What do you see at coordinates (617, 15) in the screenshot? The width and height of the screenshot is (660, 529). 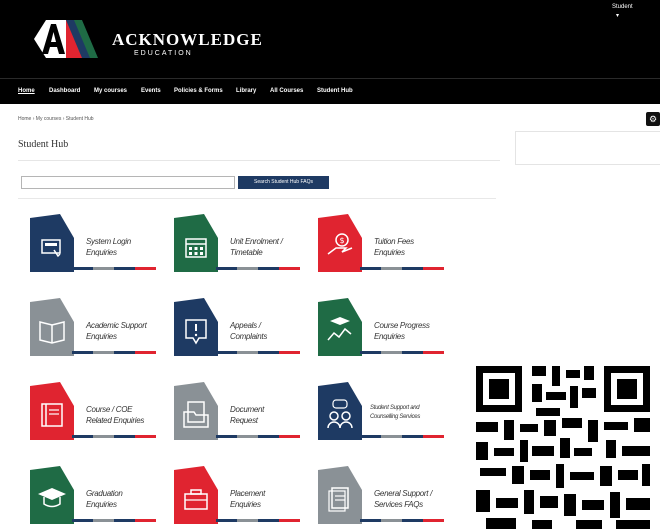 I see `chevron-down-icon: ▾` at bounding box center [617, 15].